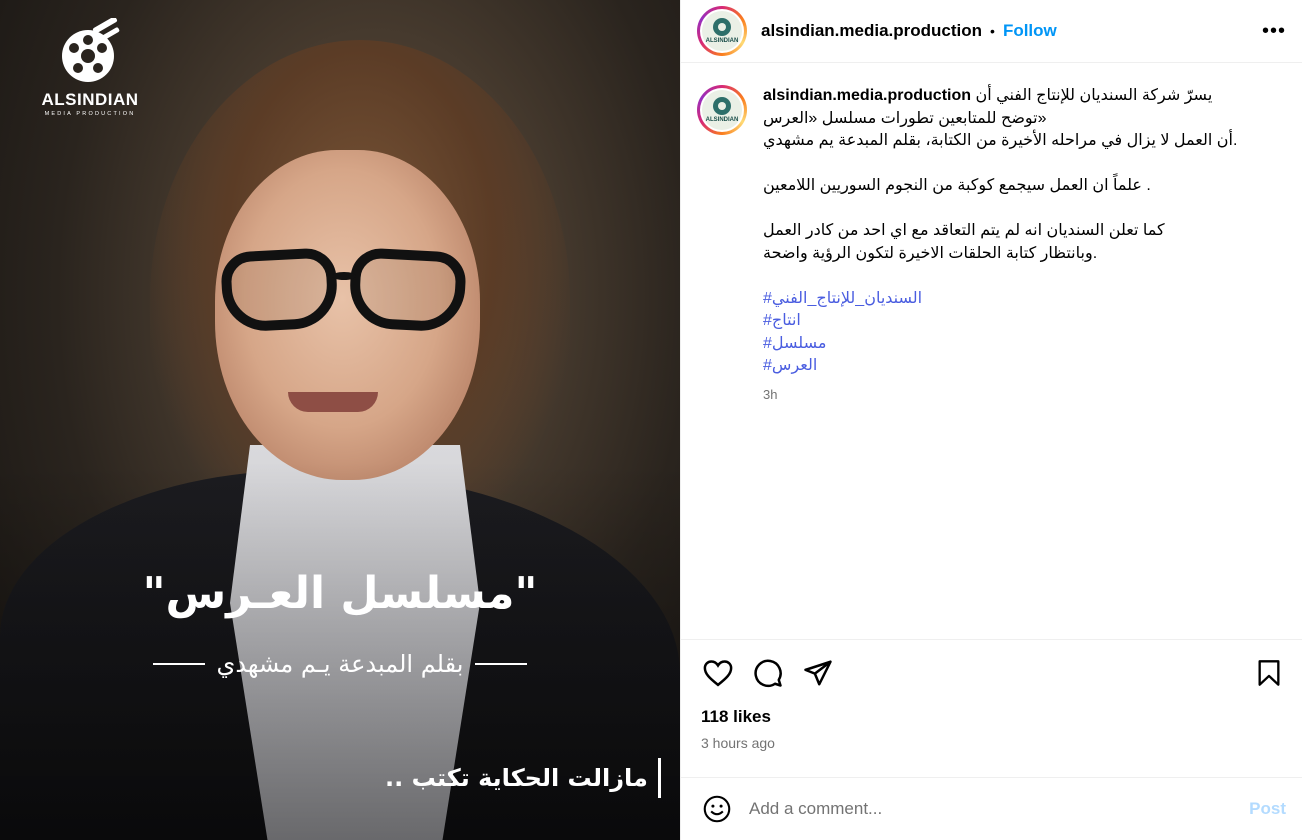 The width and height of the screenshot is (1302, 840). I want to click on logo-brand: ALSINDIAN, so click(90, 99).